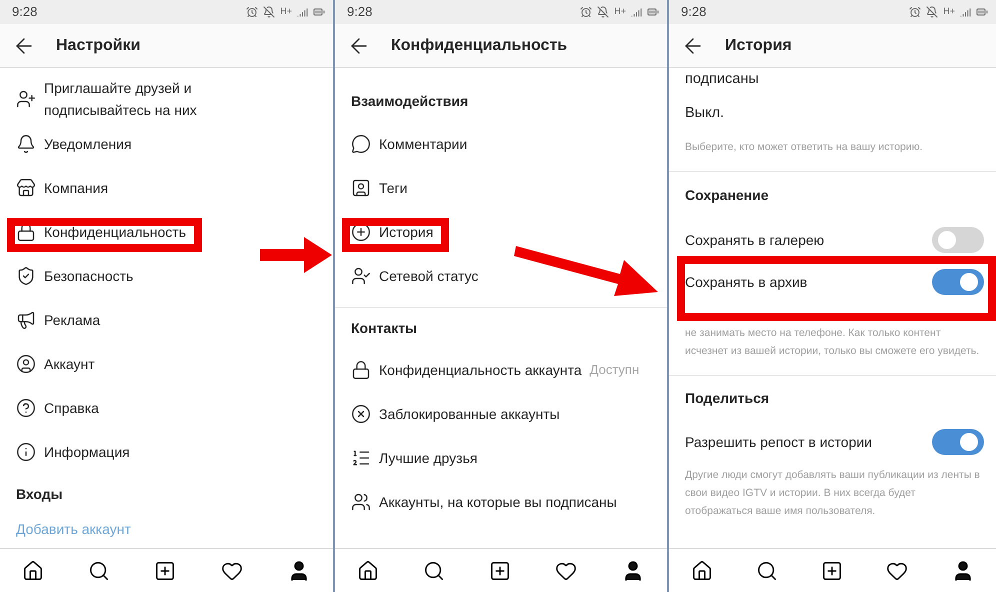 The image size is (996, 592). I want to click on menu-item: Справка, so click(71, 408).